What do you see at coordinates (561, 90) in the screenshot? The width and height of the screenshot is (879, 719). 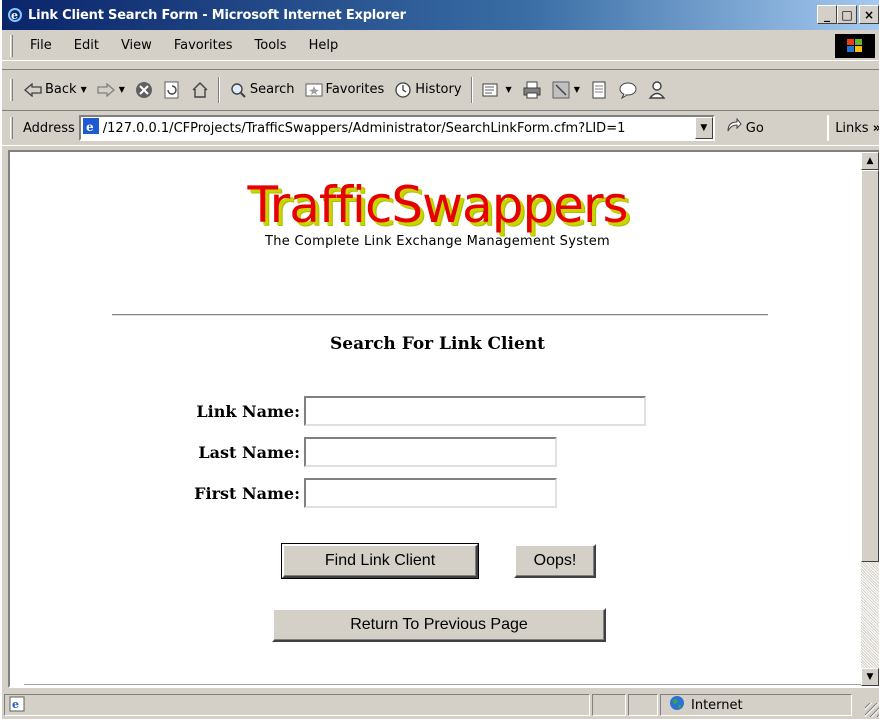 I see `edit-icon` at bounding box center [561, 90].